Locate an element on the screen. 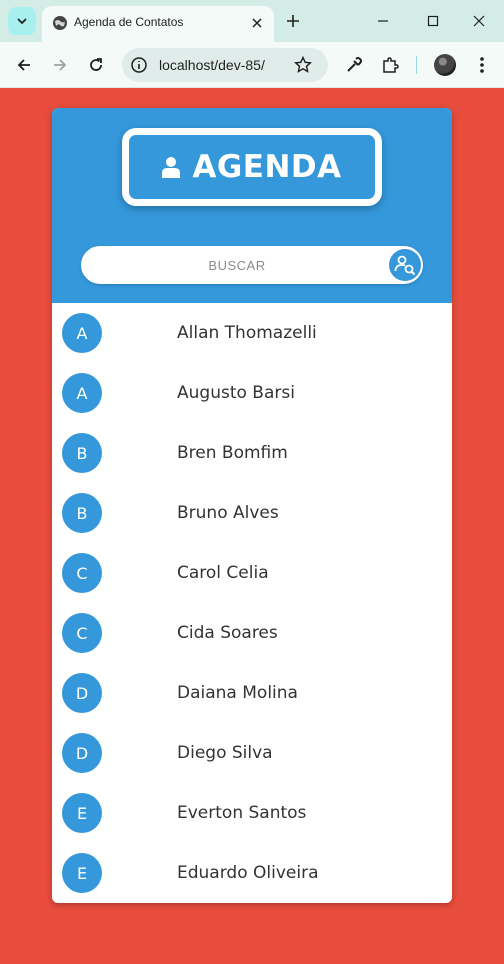 This screenshot has width=504, height=964. eyedropper-icon is located at coordinates (354, 64).